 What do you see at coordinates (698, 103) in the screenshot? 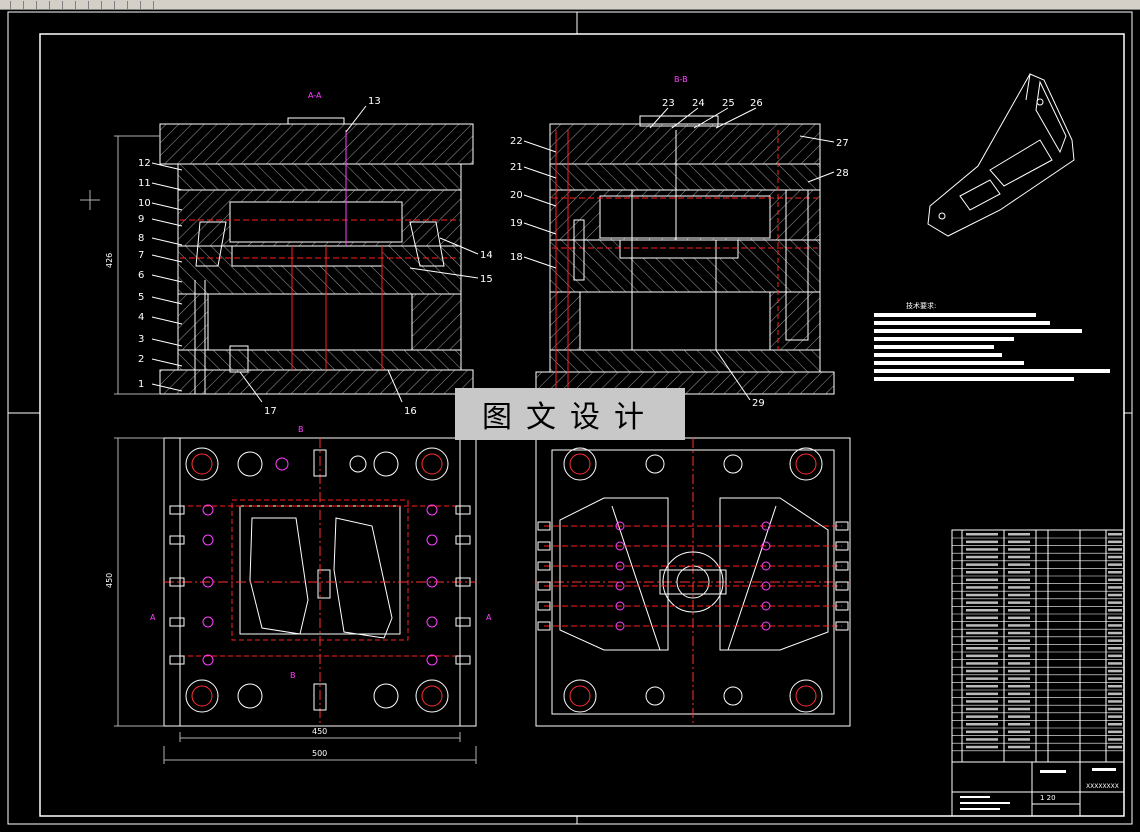
I see `callout-24: 24` at bounding box center [698, 103].